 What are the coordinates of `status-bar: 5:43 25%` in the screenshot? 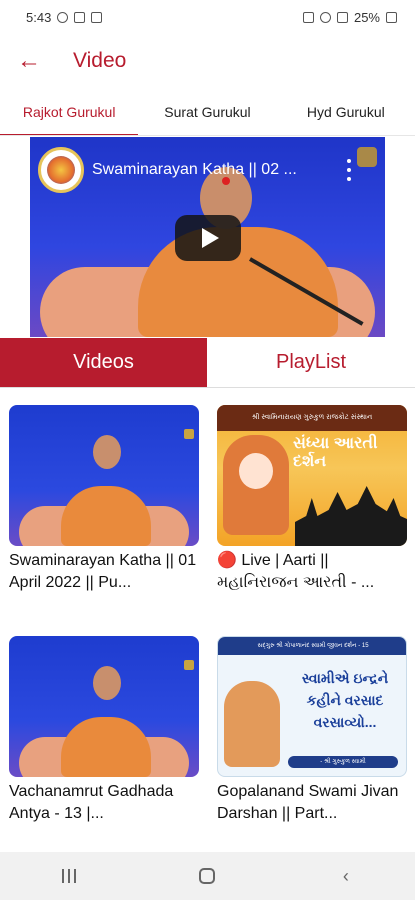 It's located at (207, 17).